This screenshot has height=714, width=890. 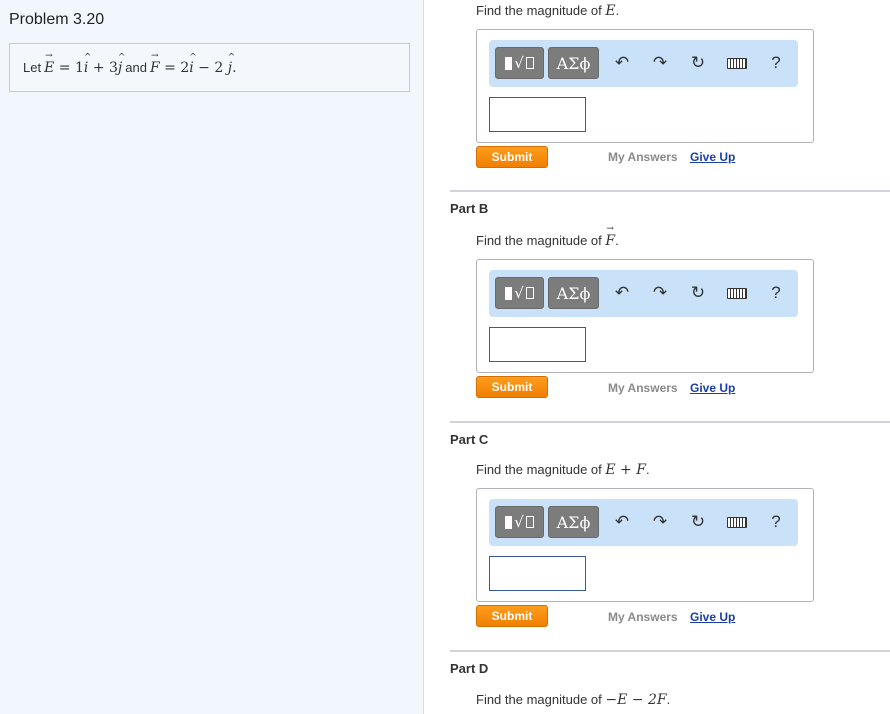 I want to click on part-d-question: Find the magnitude of −E − 2F., so click(x=573, y=700).